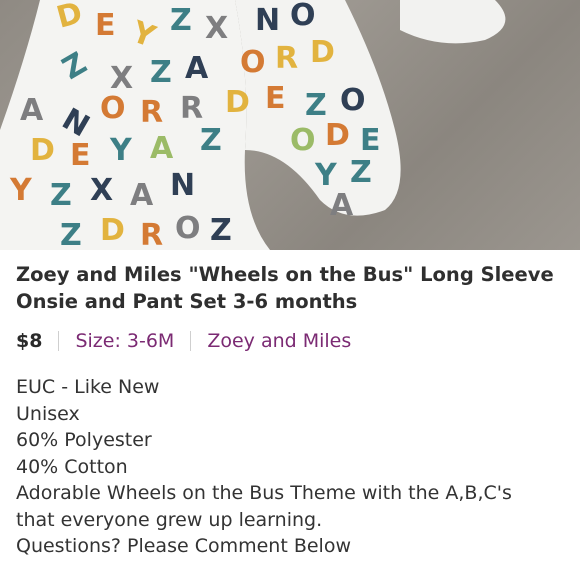 The image size is (580, 580). I want to click on listing-meta: $8 Size: 3-6M Zoey and Miles, so click(183, 341).